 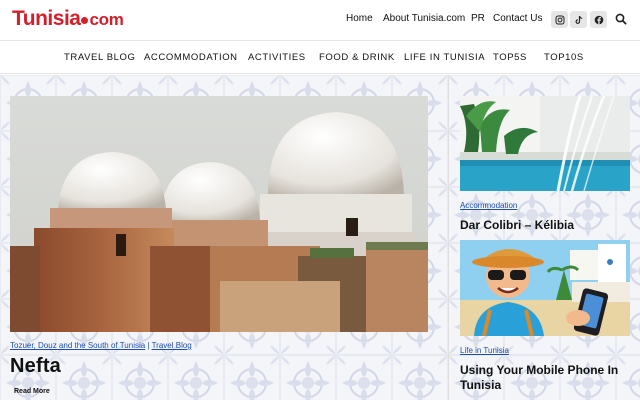 I want to click on sidebar-post-category: Life in Tunisia, so click(x=484, y=350).